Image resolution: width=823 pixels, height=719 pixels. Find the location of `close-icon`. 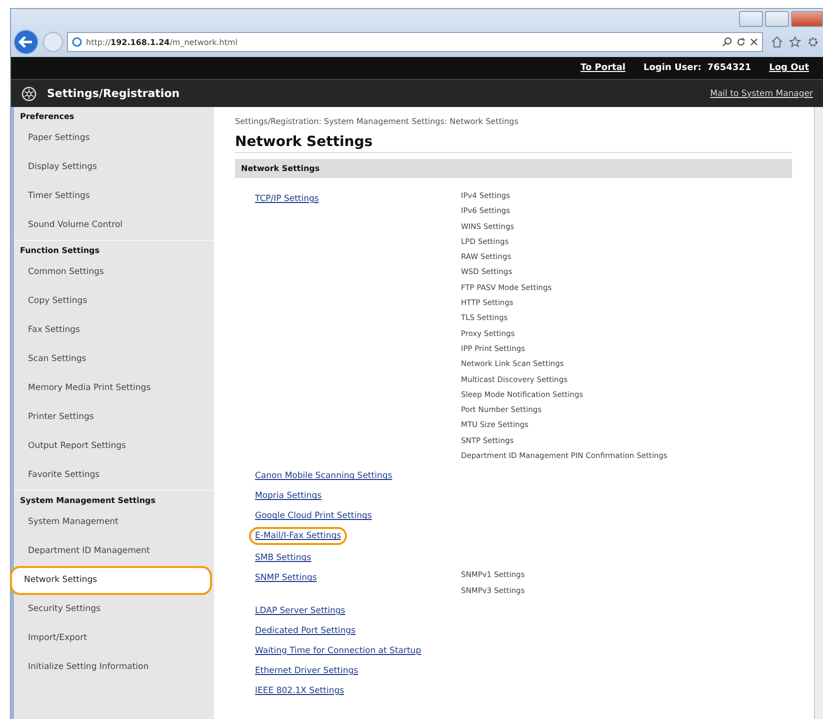

close-icon is located at coordinates (754, 42).